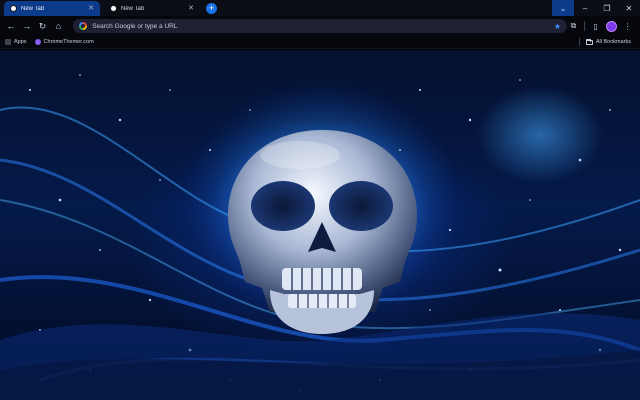 This screenshot has width=640, height=400. I want to click on kebab-menu-icon: ⋮, so click(627, 26).